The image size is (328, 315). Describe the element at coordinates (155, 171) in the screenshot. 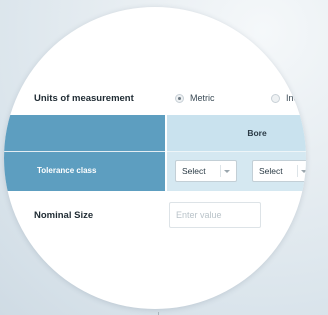

I see `tolerance-row: Tolerance class Select Select` at that location.